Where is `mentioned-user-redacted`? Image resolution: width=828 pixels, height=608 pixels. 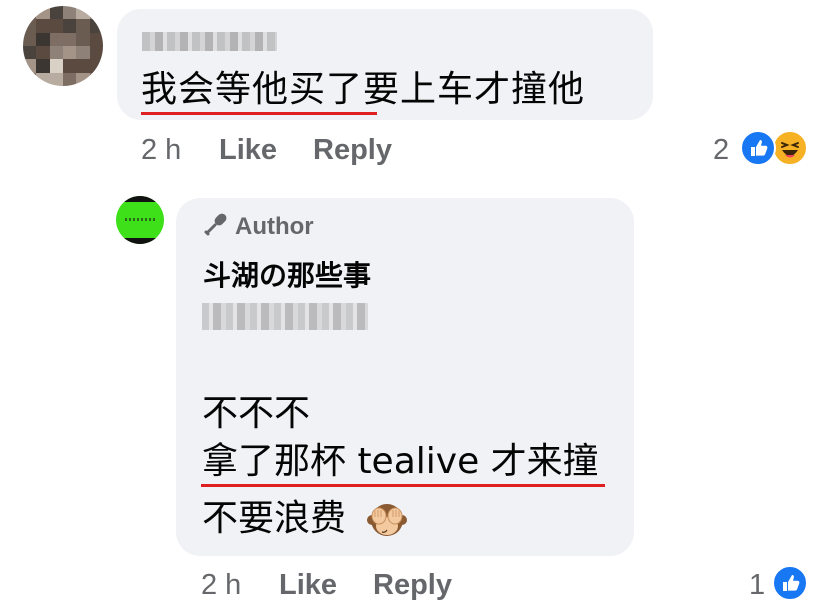 mentioned-user-redacted is located at coordinates (285, 316).